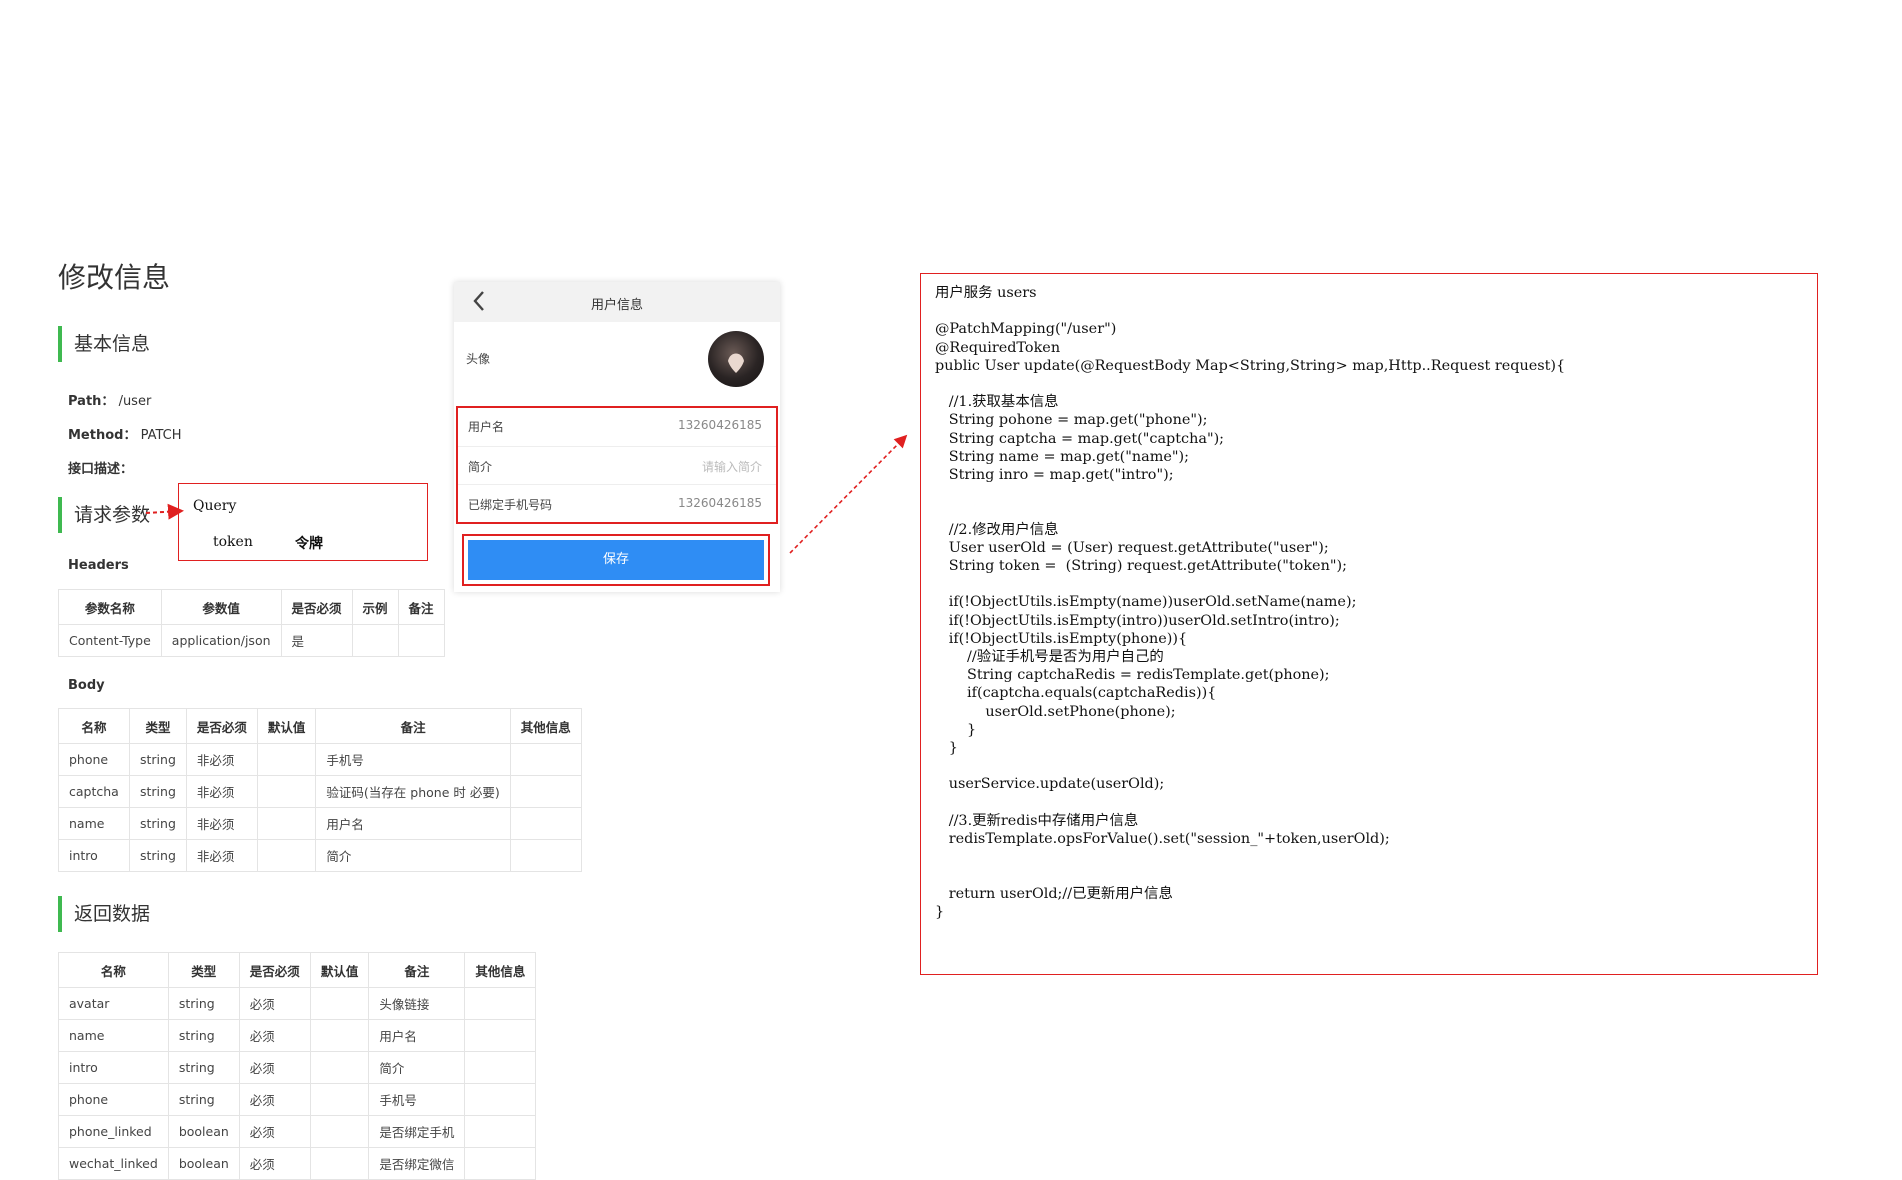 The image size is (1902, 1180). Describe the element at coordinates (848, 494) in the screenshot. I see `arrow-to-code` at that location.